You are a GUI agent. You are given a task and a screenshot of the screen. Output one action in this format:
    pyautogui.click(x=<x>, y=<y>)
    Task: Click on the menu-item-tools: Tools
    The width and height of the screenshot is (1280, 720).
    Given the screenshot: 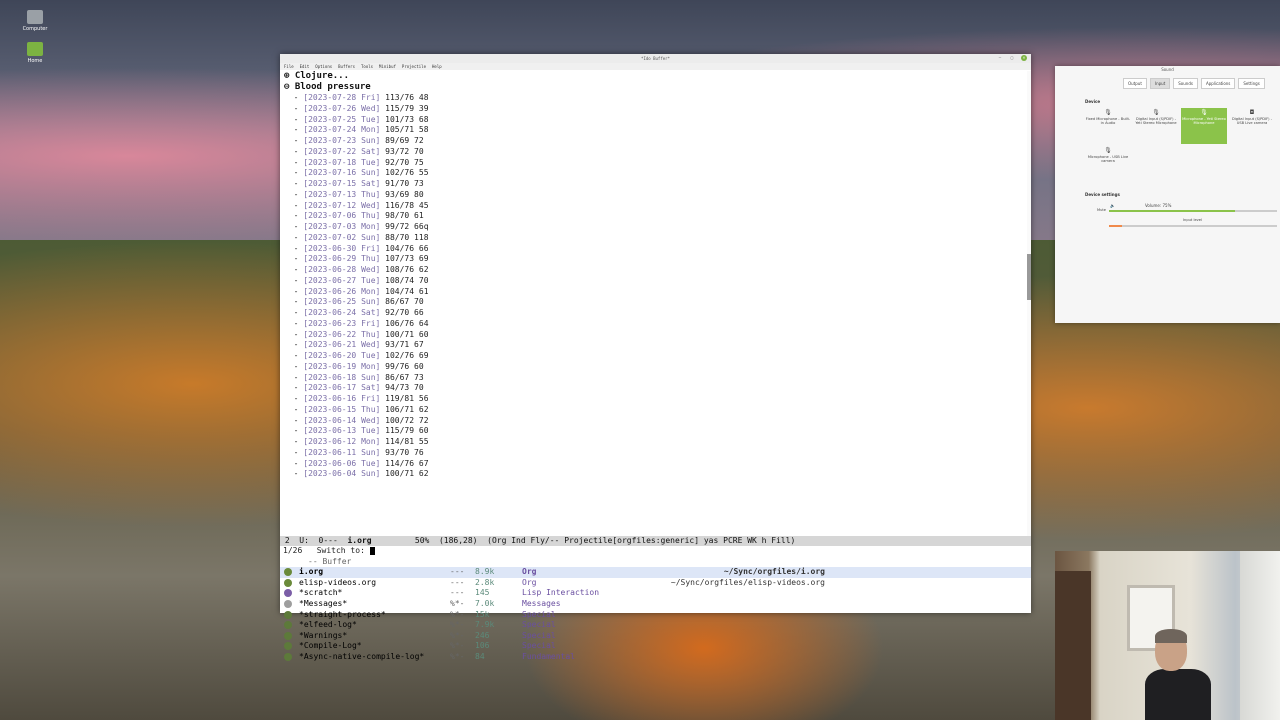 What is the action you would take?
    pyautogui.click(x=367, y=66)
    